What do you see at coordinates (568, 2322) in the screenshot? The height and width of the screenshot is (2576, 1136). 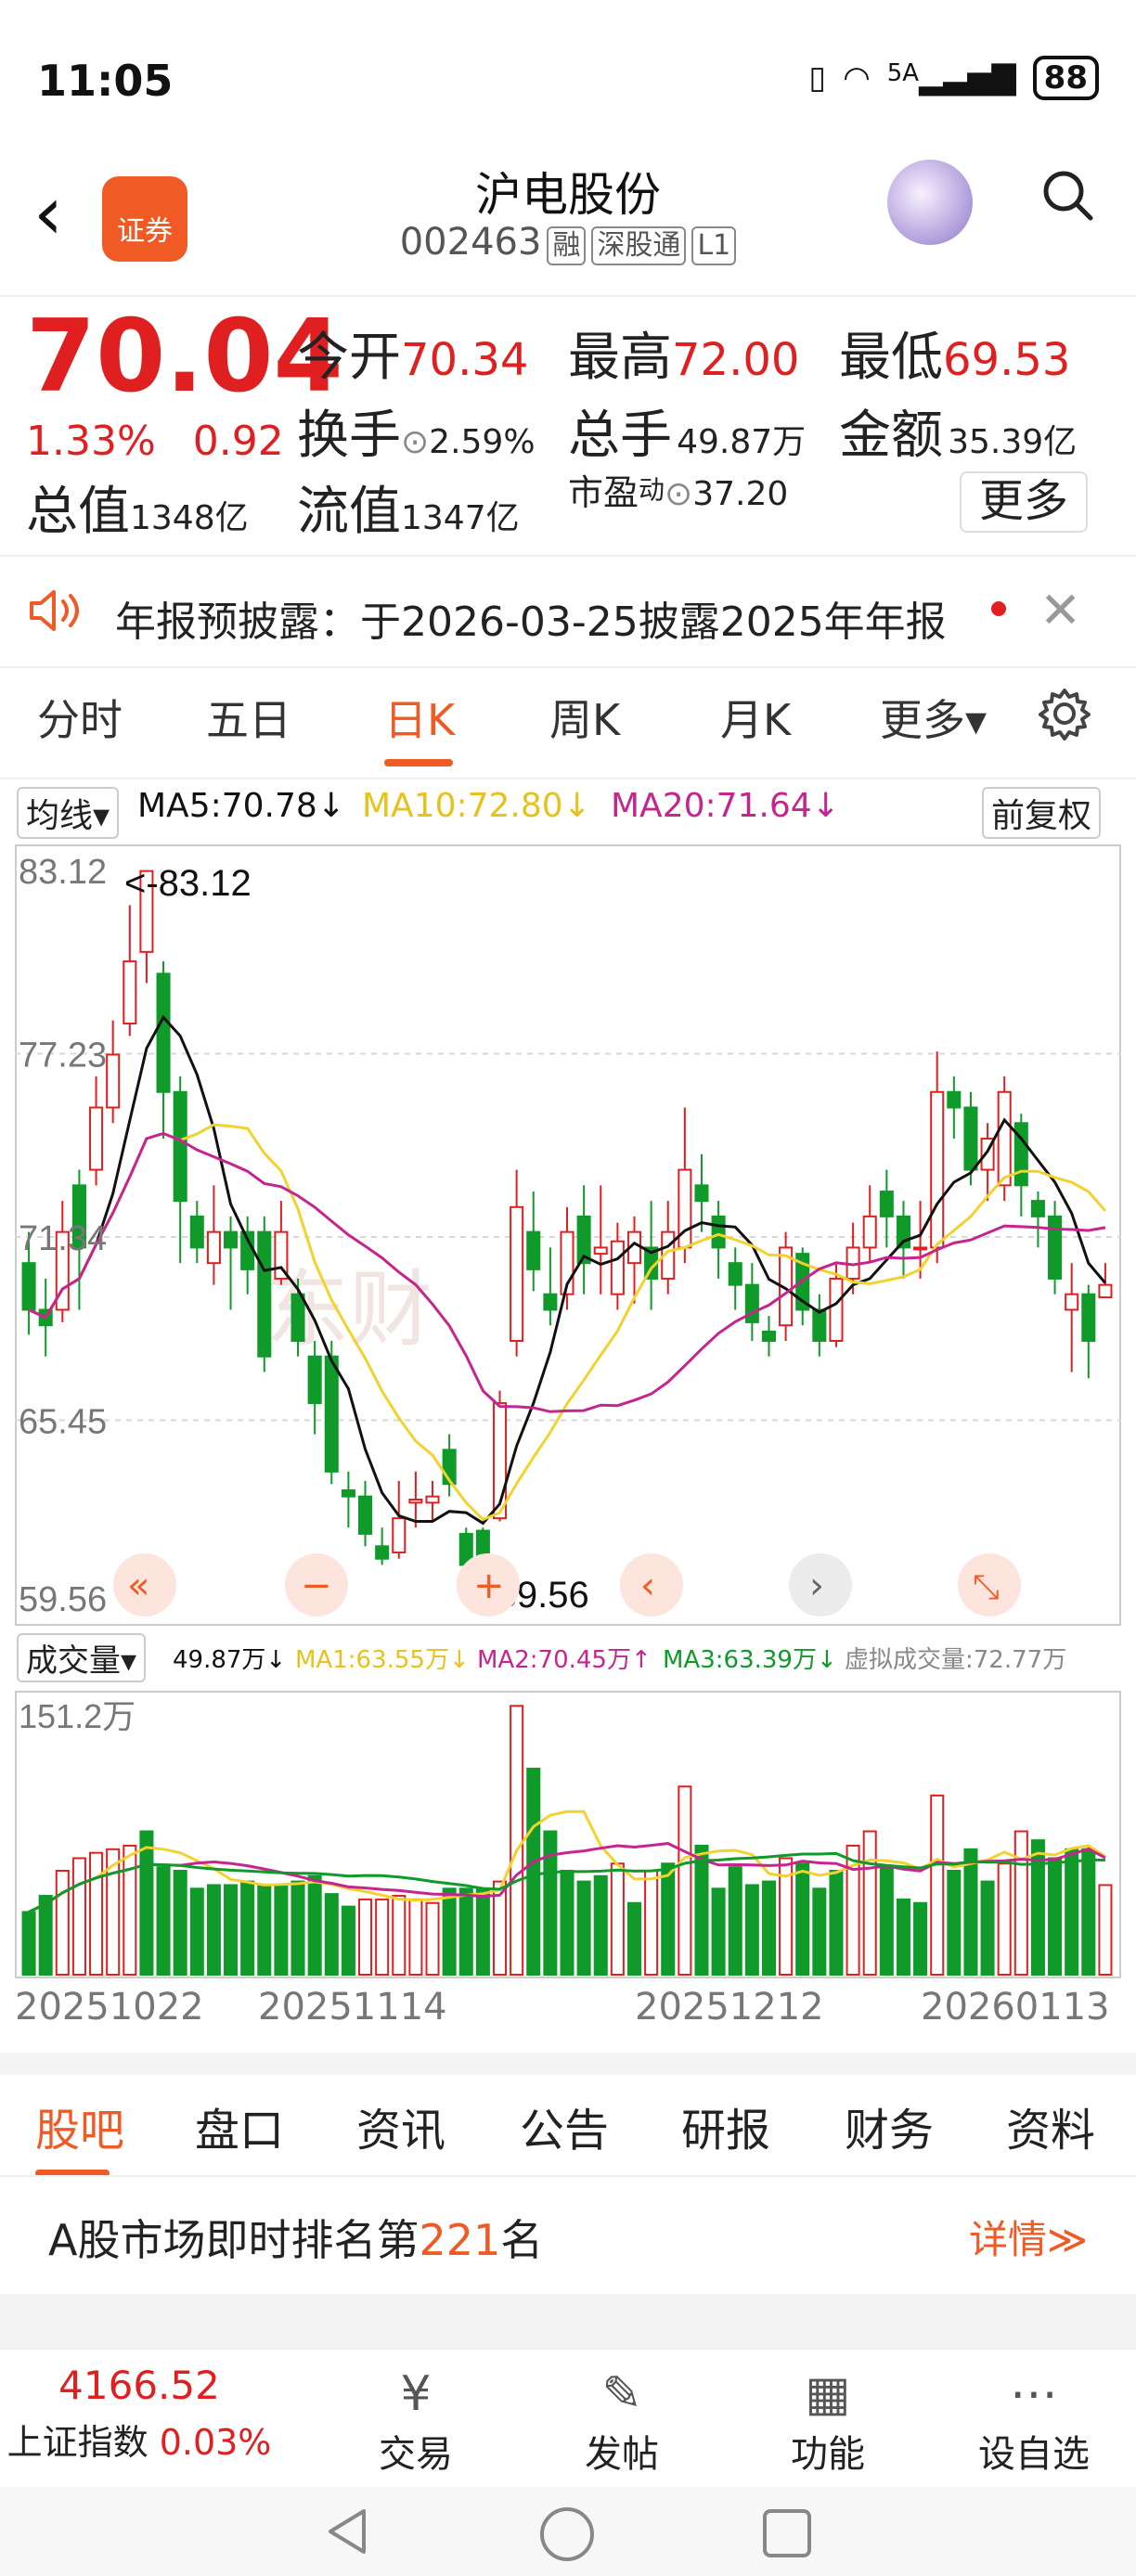 I see `section-gap` at bounding box center [568, 2322].